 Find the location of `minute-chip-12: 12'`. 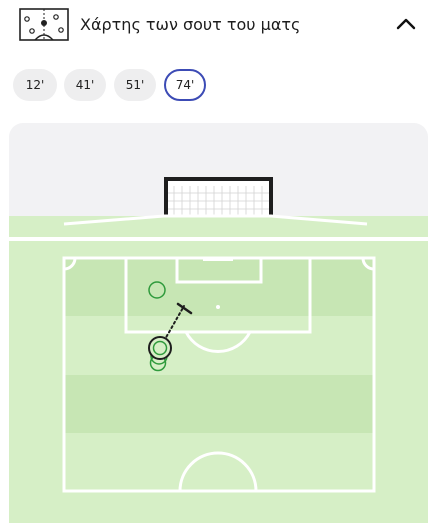

minute-chip-12: 12' is located at coordinates (35, 85).